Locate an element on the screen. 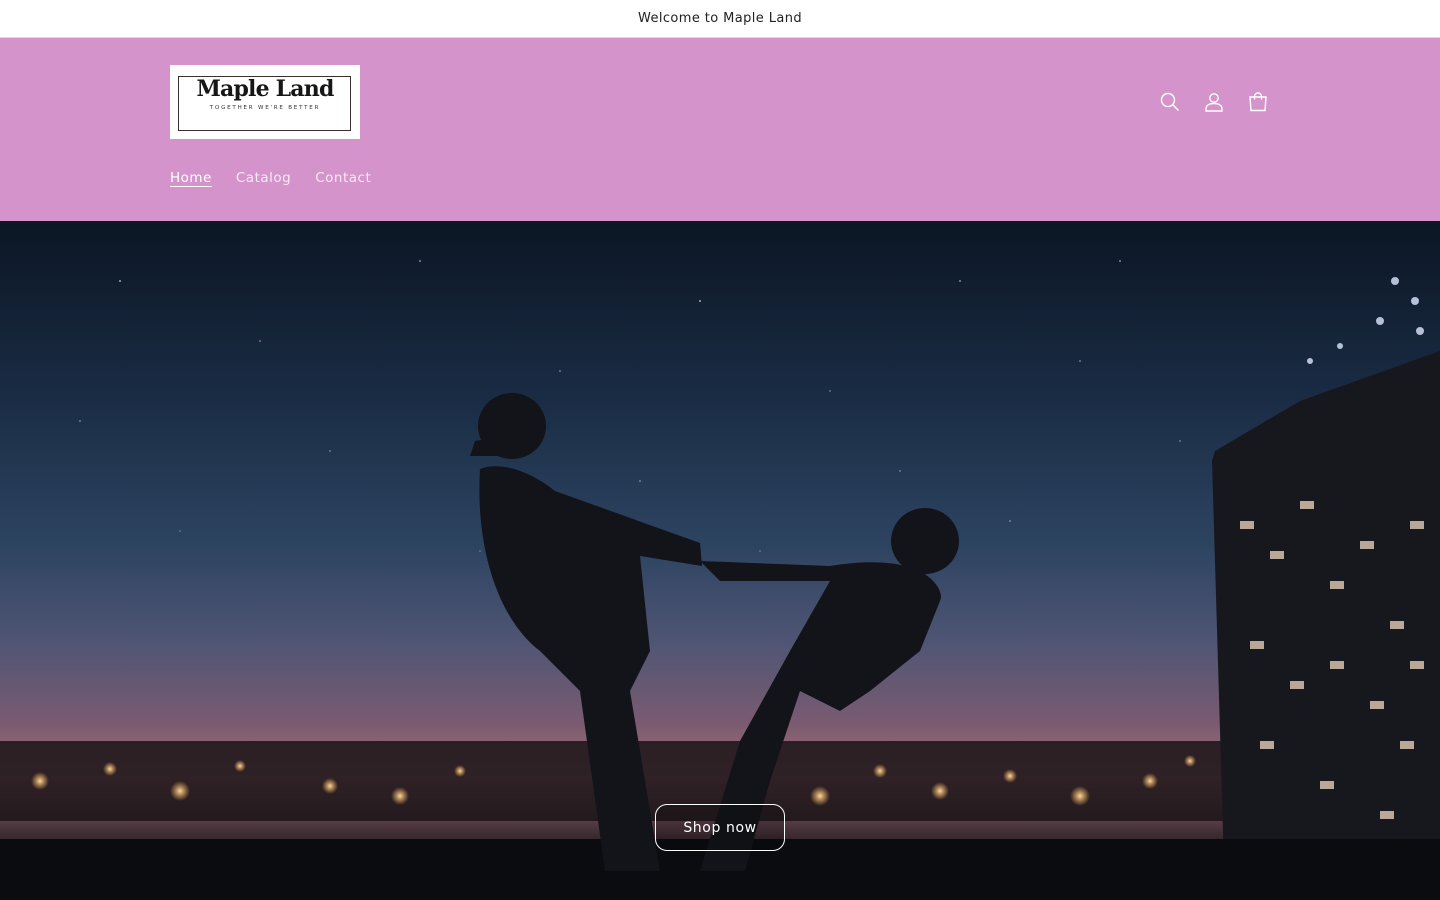 This screenshot has height=900, width=1440. announcement-text: Welcome to Maple Land is located at coordinates (720, 18).